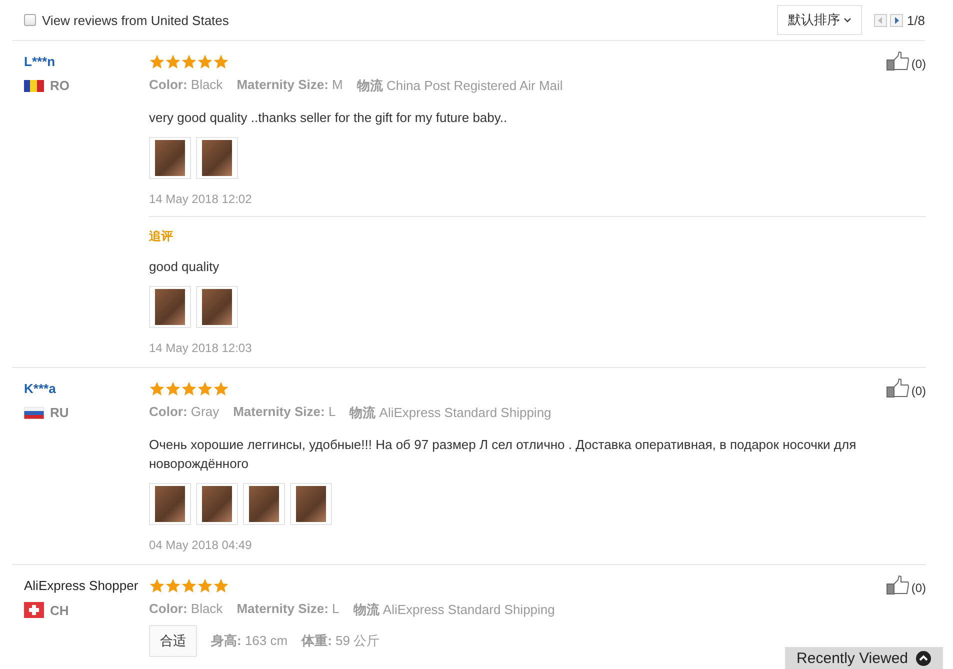  What do you see at coordinates (847, 20) in the screenshot?
I see `caret-icon` at bounding box center [847, 20].